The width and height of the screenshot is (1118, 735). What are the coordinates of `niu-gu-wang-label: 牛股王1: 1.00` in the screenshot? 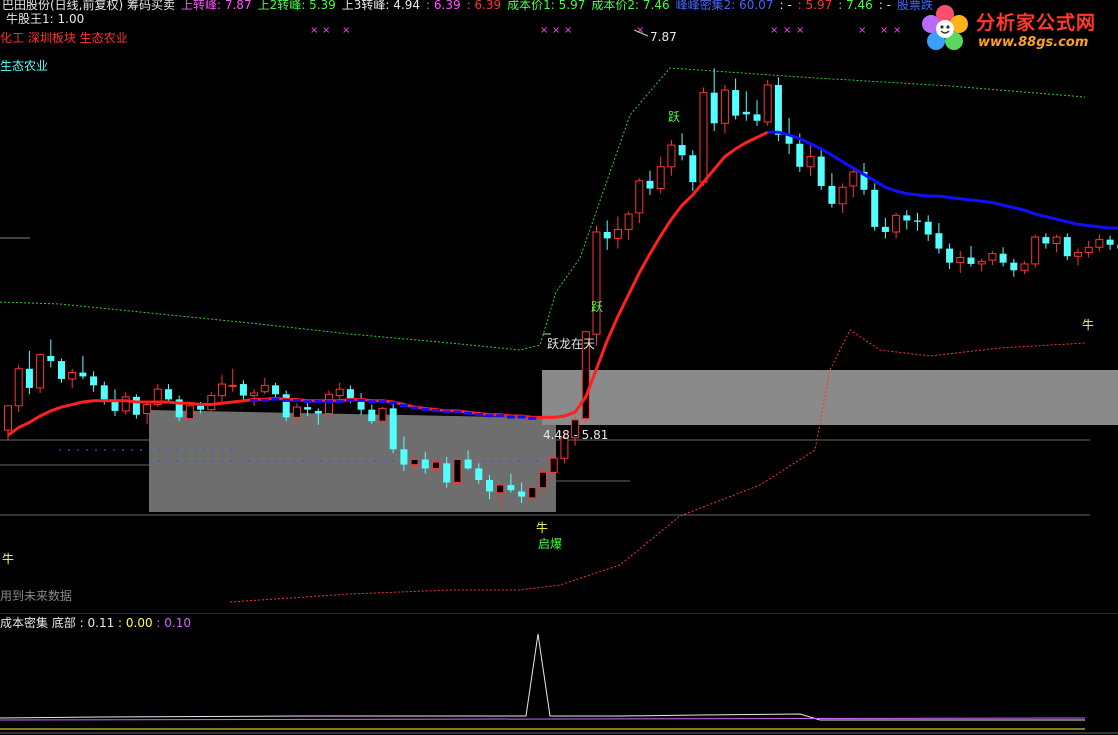 It's located at (45, 19).